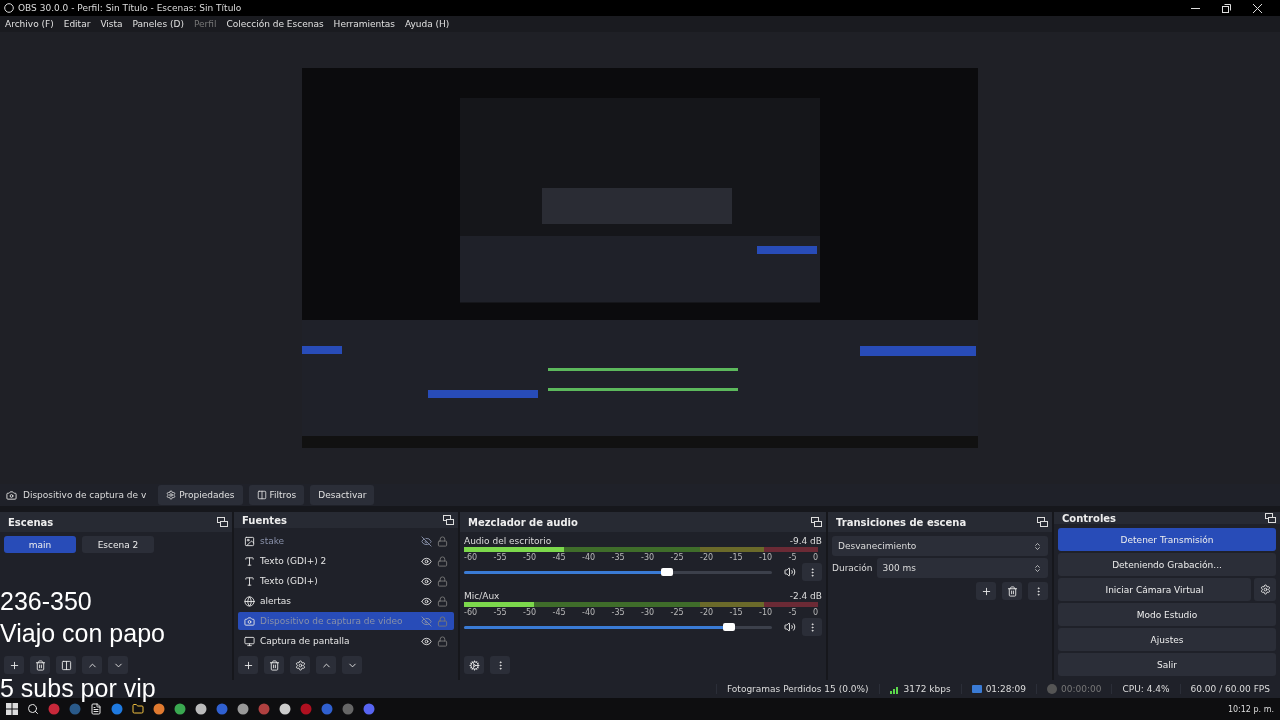 The width and height of the screenshot is (1280, 720). What do you see at coordinates (940, 546) in the screenshot?
I see `transition-select: Desvanecimiento` at bounding box center [940, 546].